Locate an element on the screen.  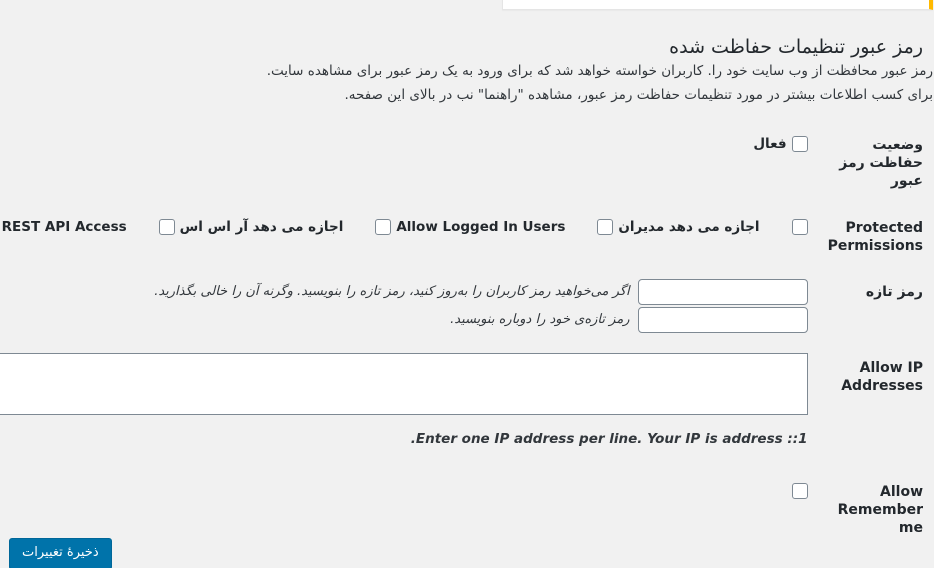
new-password-input is located at coordinates (723, 291).